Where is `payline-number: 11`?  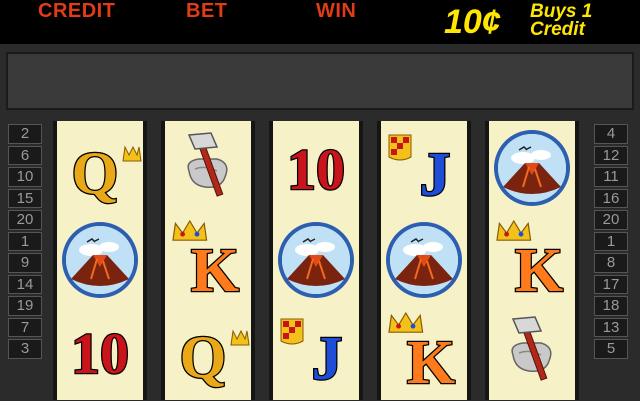 payline-number: 11 is located at coordinates (611, 177).